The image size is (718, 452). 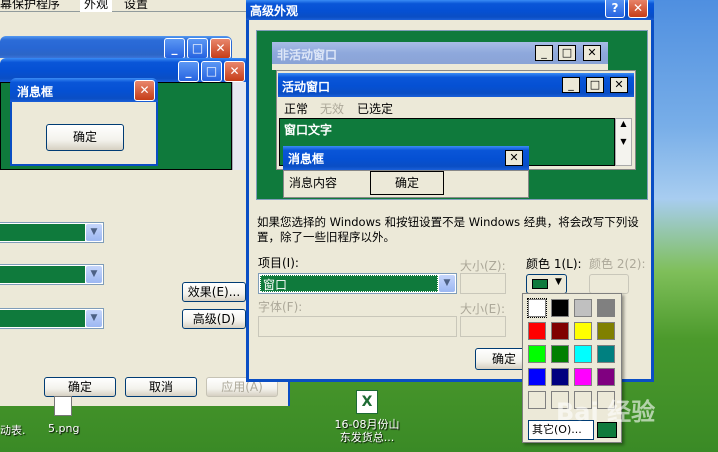 I want to click on tab-appearance: 外观, so click(x=96, y=6).